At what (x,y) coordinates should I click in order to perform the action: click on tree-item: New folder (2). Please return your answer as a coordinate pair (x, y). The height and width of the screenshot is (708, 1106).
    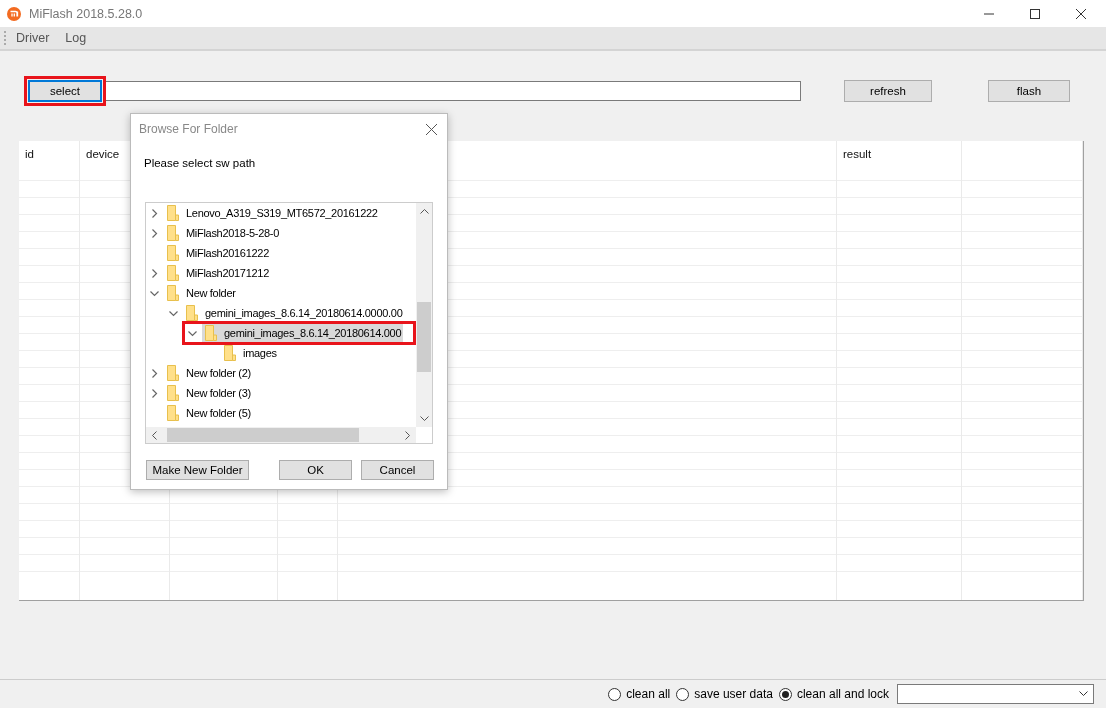
    Looking at the image, I should click on (208, 373).